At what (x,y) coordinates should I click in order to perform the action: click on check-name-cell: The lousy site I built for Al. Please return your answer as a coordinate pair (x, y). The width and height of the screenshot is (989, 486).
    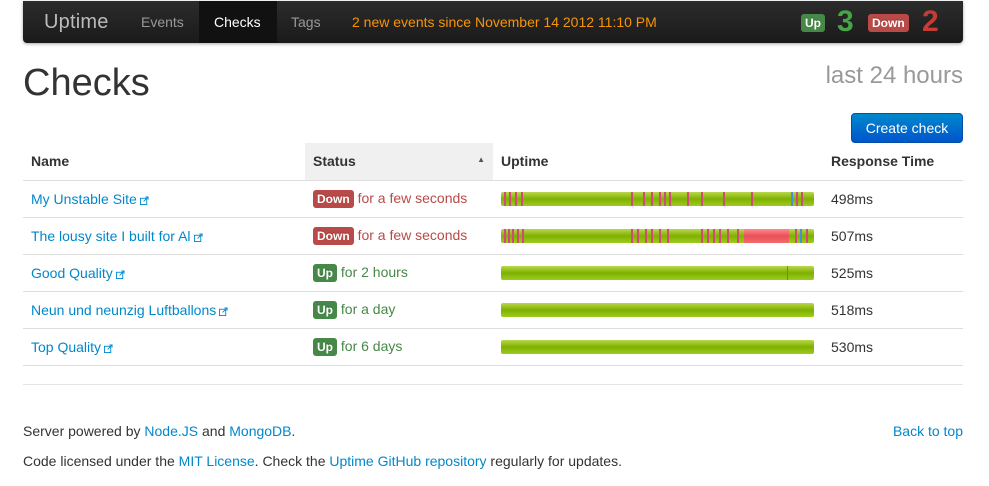
    Looking at the image, I should click on (164, 236).